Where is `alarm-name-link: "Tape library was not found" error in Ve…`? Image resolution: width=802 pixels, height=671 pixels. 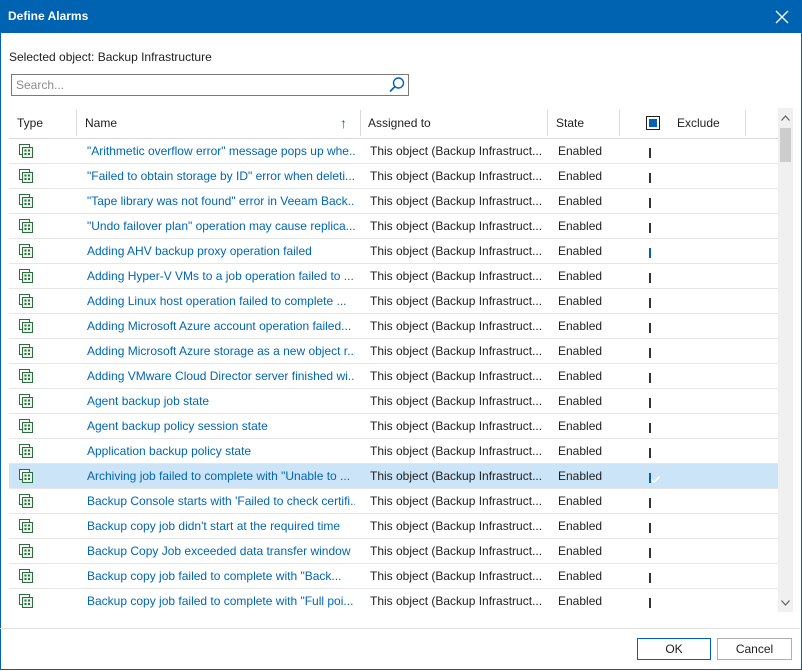
alarm-name-link: "Tape library was not found" error in Ve… is located at coordinates (221, 201).